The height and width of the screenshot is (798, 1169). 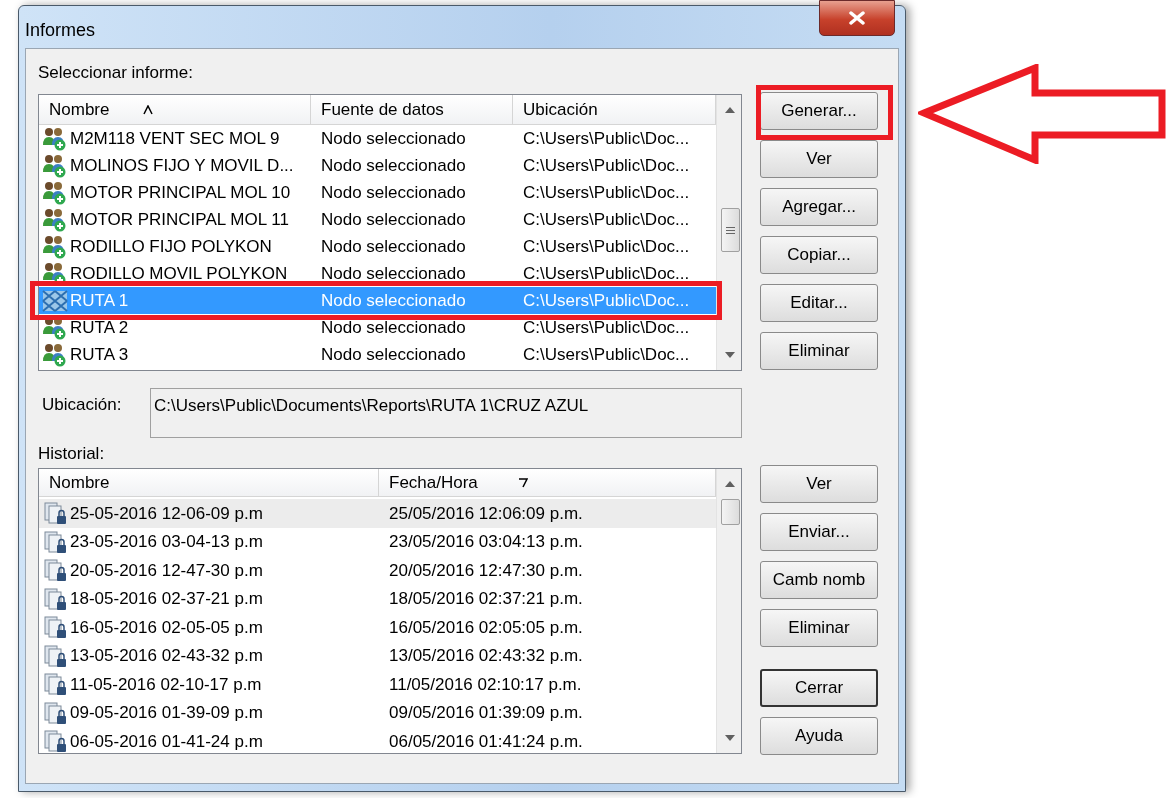 I want to click on history-datetime: 11/05/2016 02:10:17 p.m., so click(x=485, y=684).